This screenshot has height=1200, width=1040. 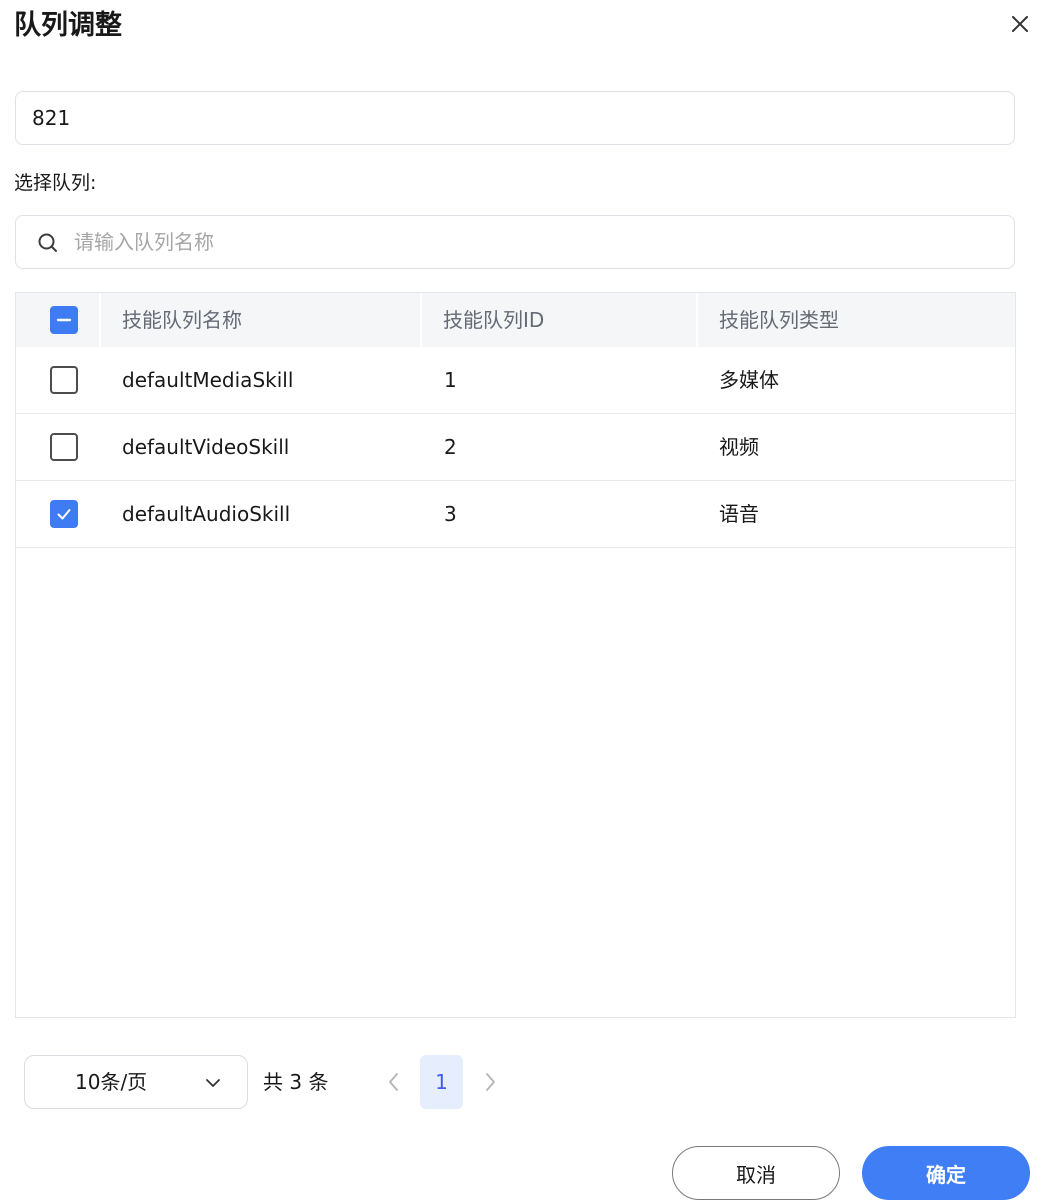 I want to click on check-icon, so click(x=64, y=514).